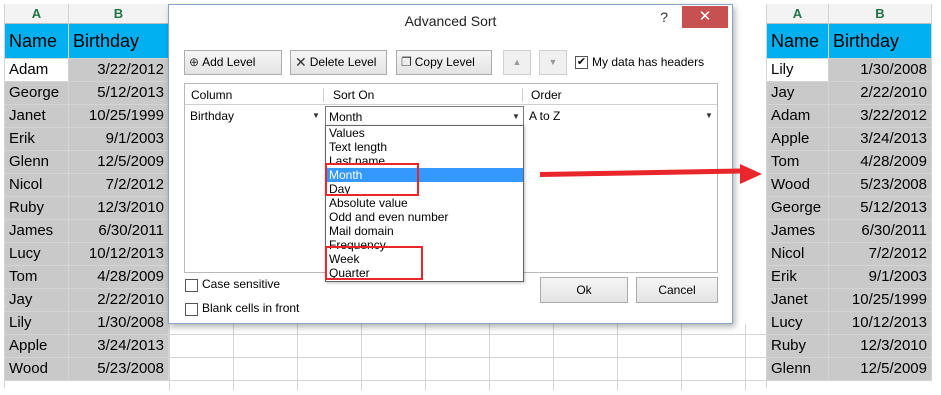 Image resolution: width=941 pixels, height=395 pixels. What do you see at coordinates (191, 285) in the screenshot?
I see `case-sensitive-checkbox` at bounding box center [191, 285].